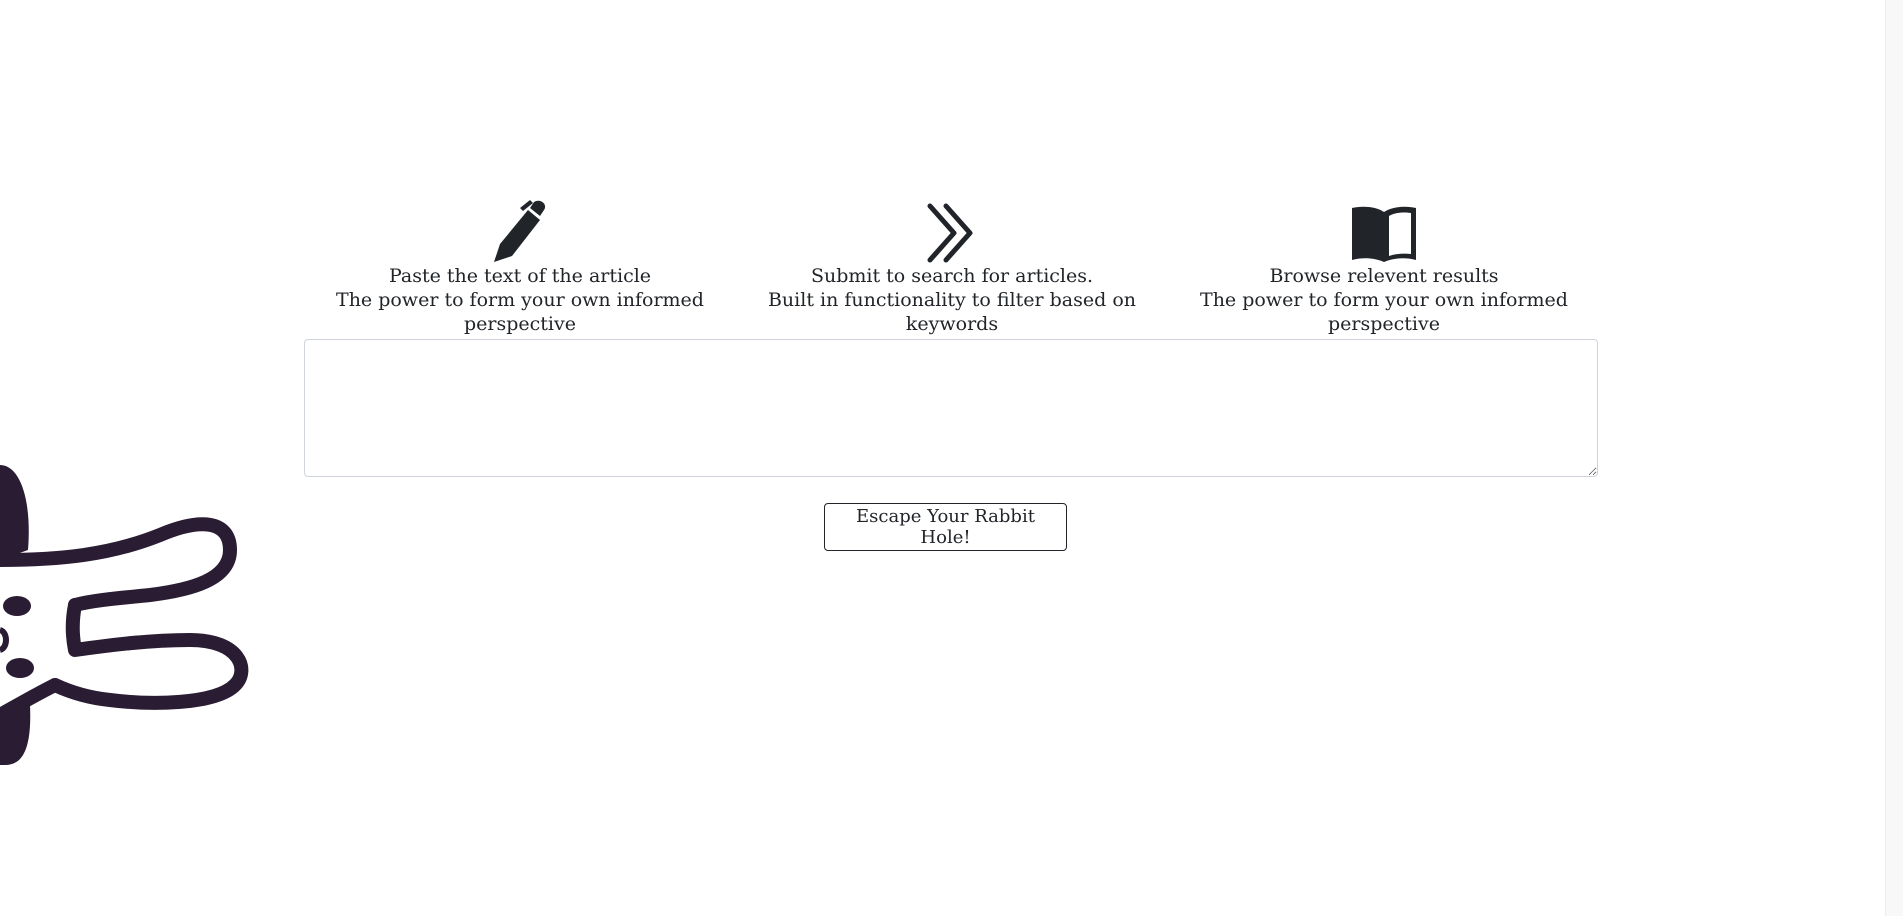  Describe the element at coordinates (1384, 230) in the screenshot. I see `open-book-icon` at that location.